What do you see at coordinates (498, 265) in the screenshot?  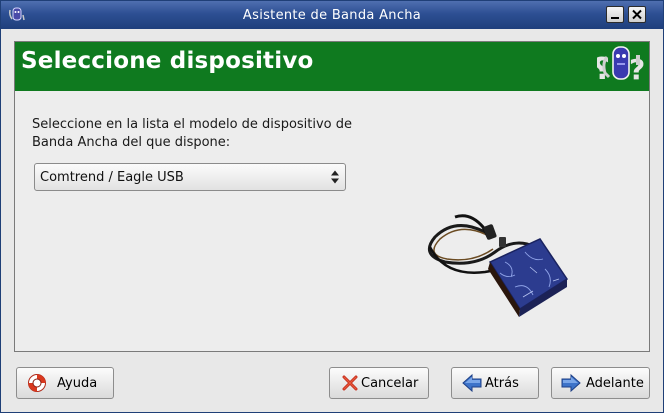 I see `usb-modem-image` at bounding box center [498, 265].